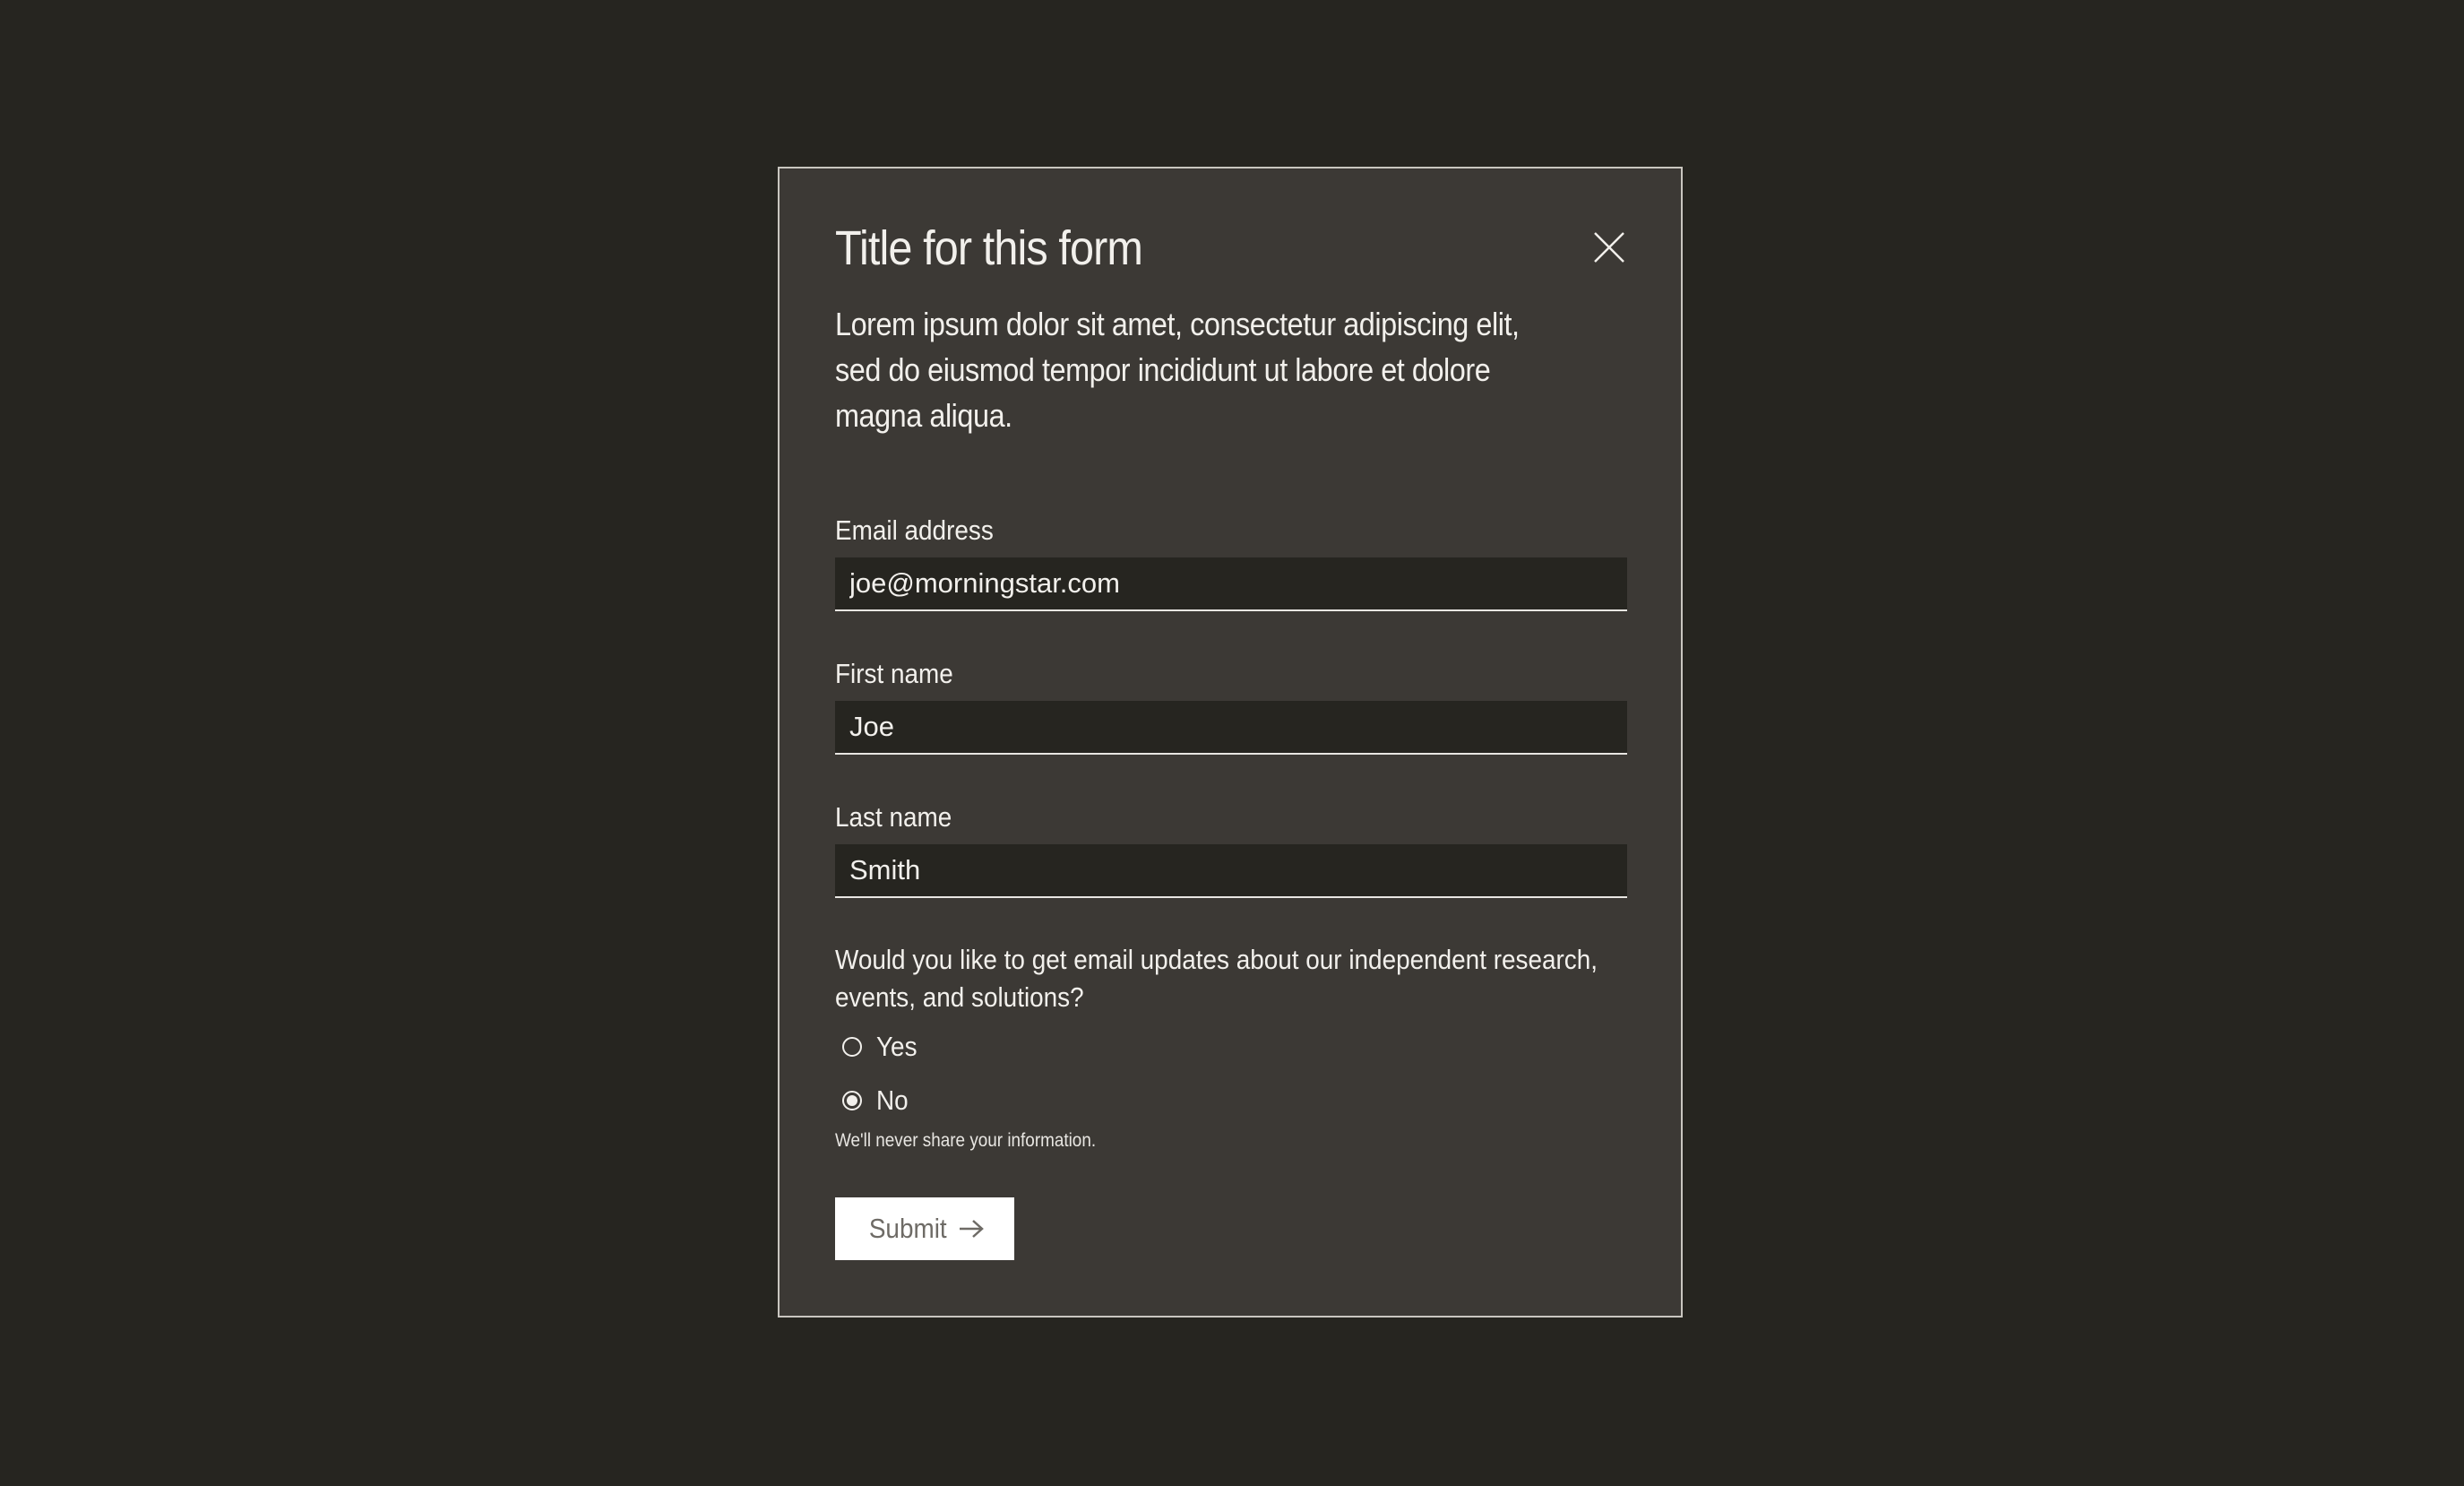 The width and height of the screenshot is (2464, 1486). I want to click on radio-option-yes: Yes, so click(878, 1047).